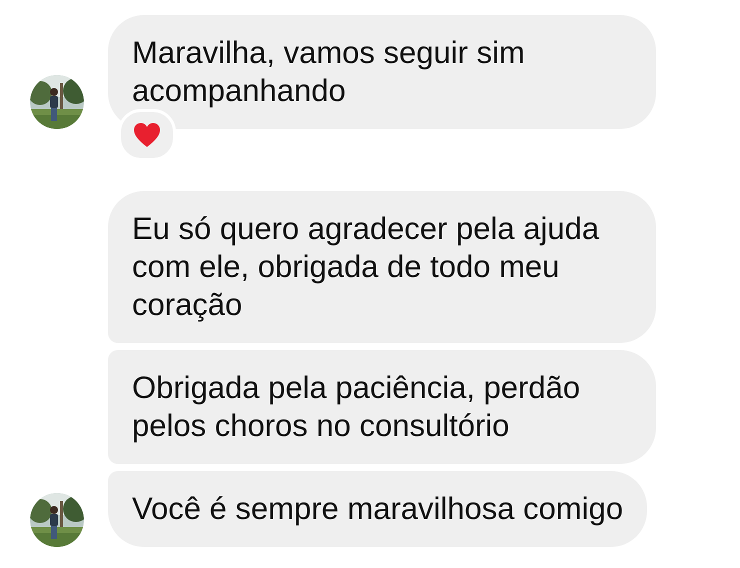 Image resolution: width=740 pixels, height=568 pixels. Describe the element at coordinates (382, 72) in the screenshot. I see `message-bubble: Maravilha, vamos seguir sim acompanhando` at that location.